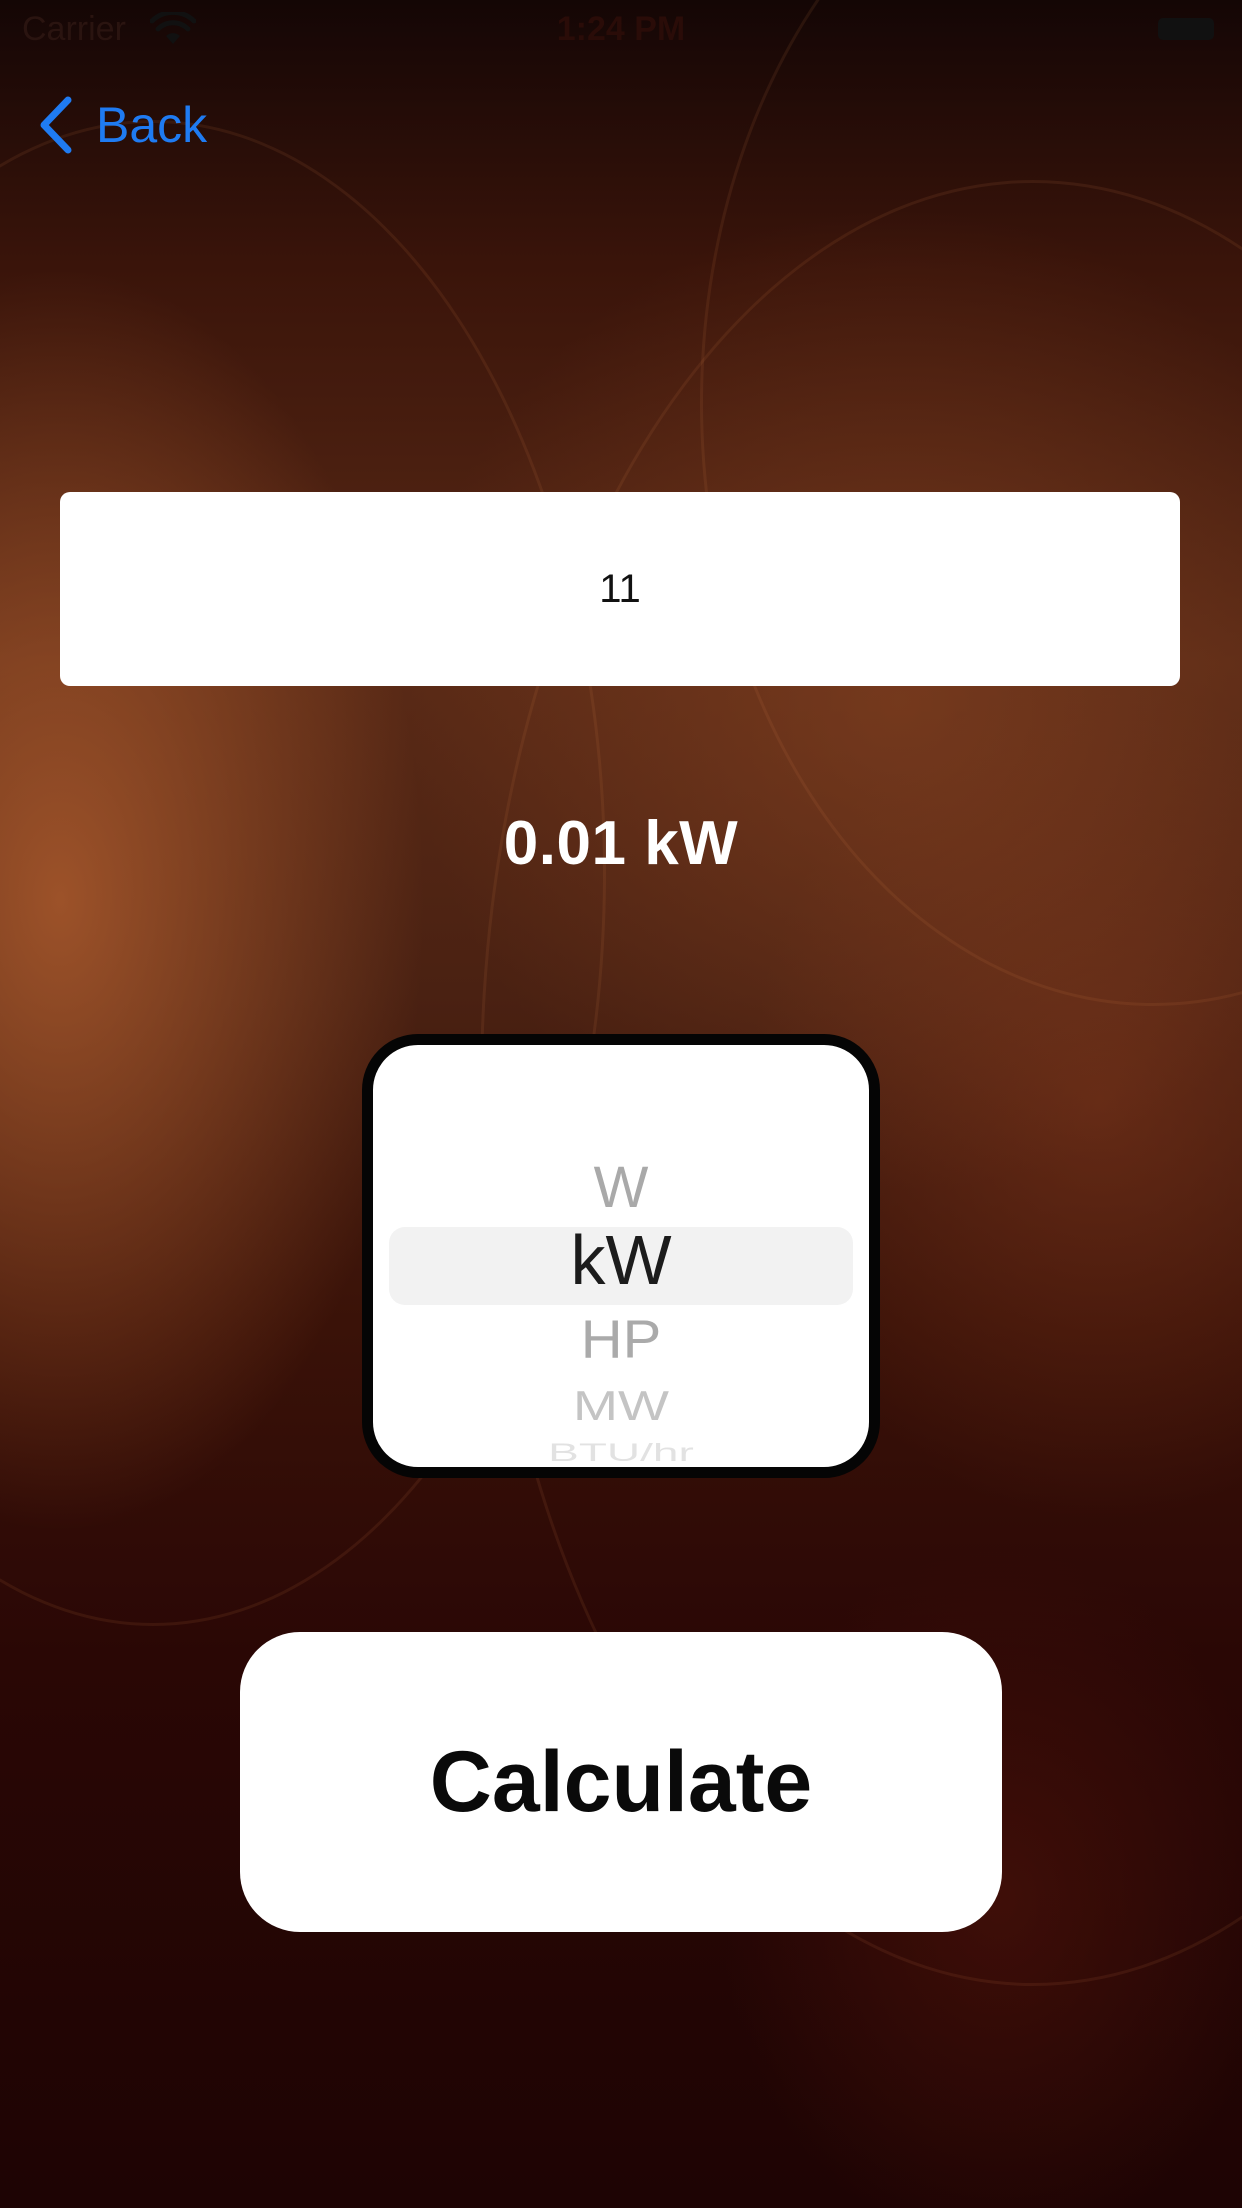 Image resolution: width=1242 pixels, height=2208 pixels. Describe the element at coordinates (56, 125) in the screenshot. I see `chevron-left-icon` at that location.